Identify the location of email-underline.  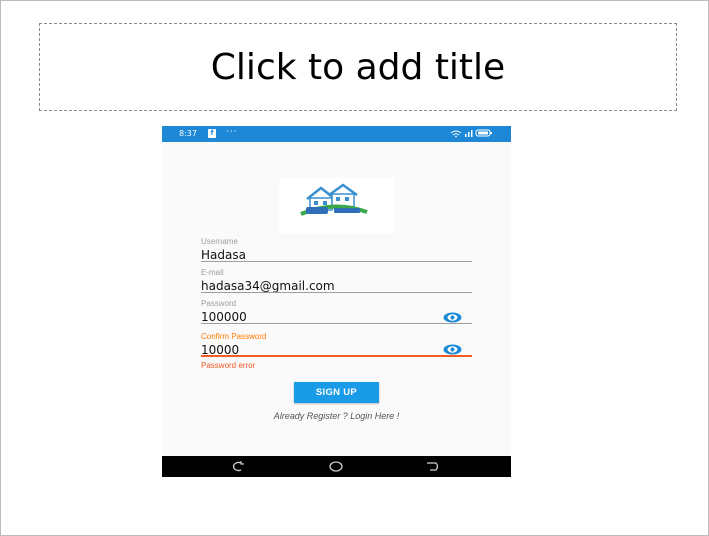
(336, 292).